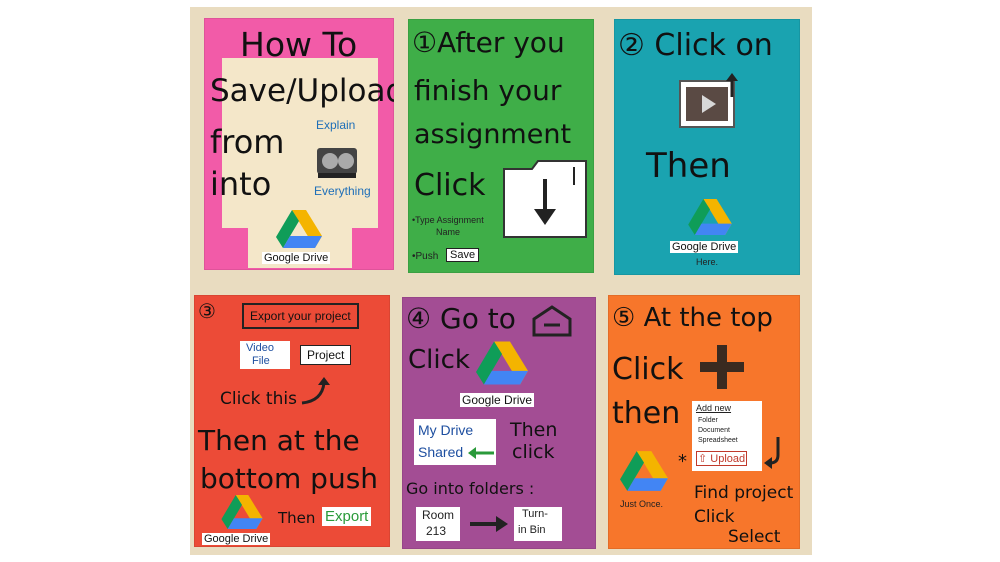 The image size is (1000, 562). Describe the element at coordinates (489, 524) in the screenshot. I see `right-arrow-icon` at that location.